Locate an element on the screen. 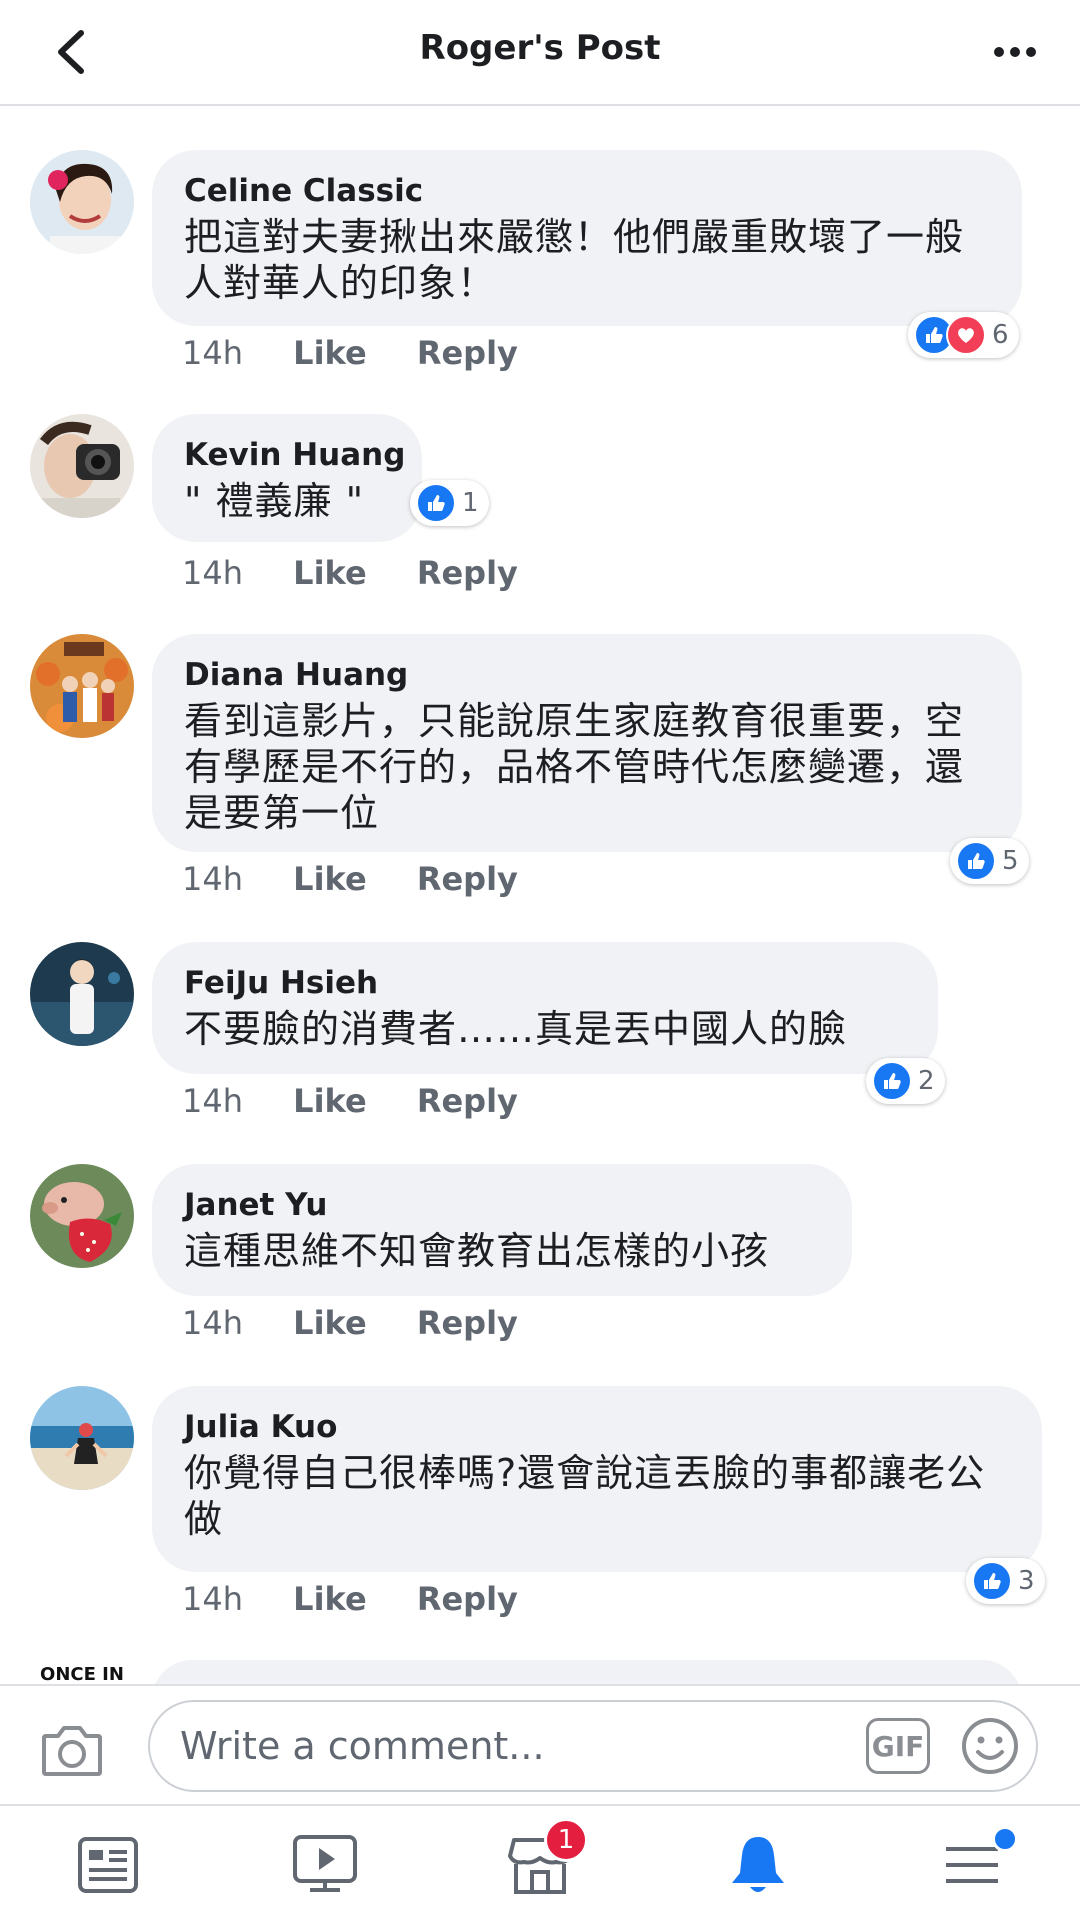  commenter-name: Diana Huang is located at coordinates (587, 675).